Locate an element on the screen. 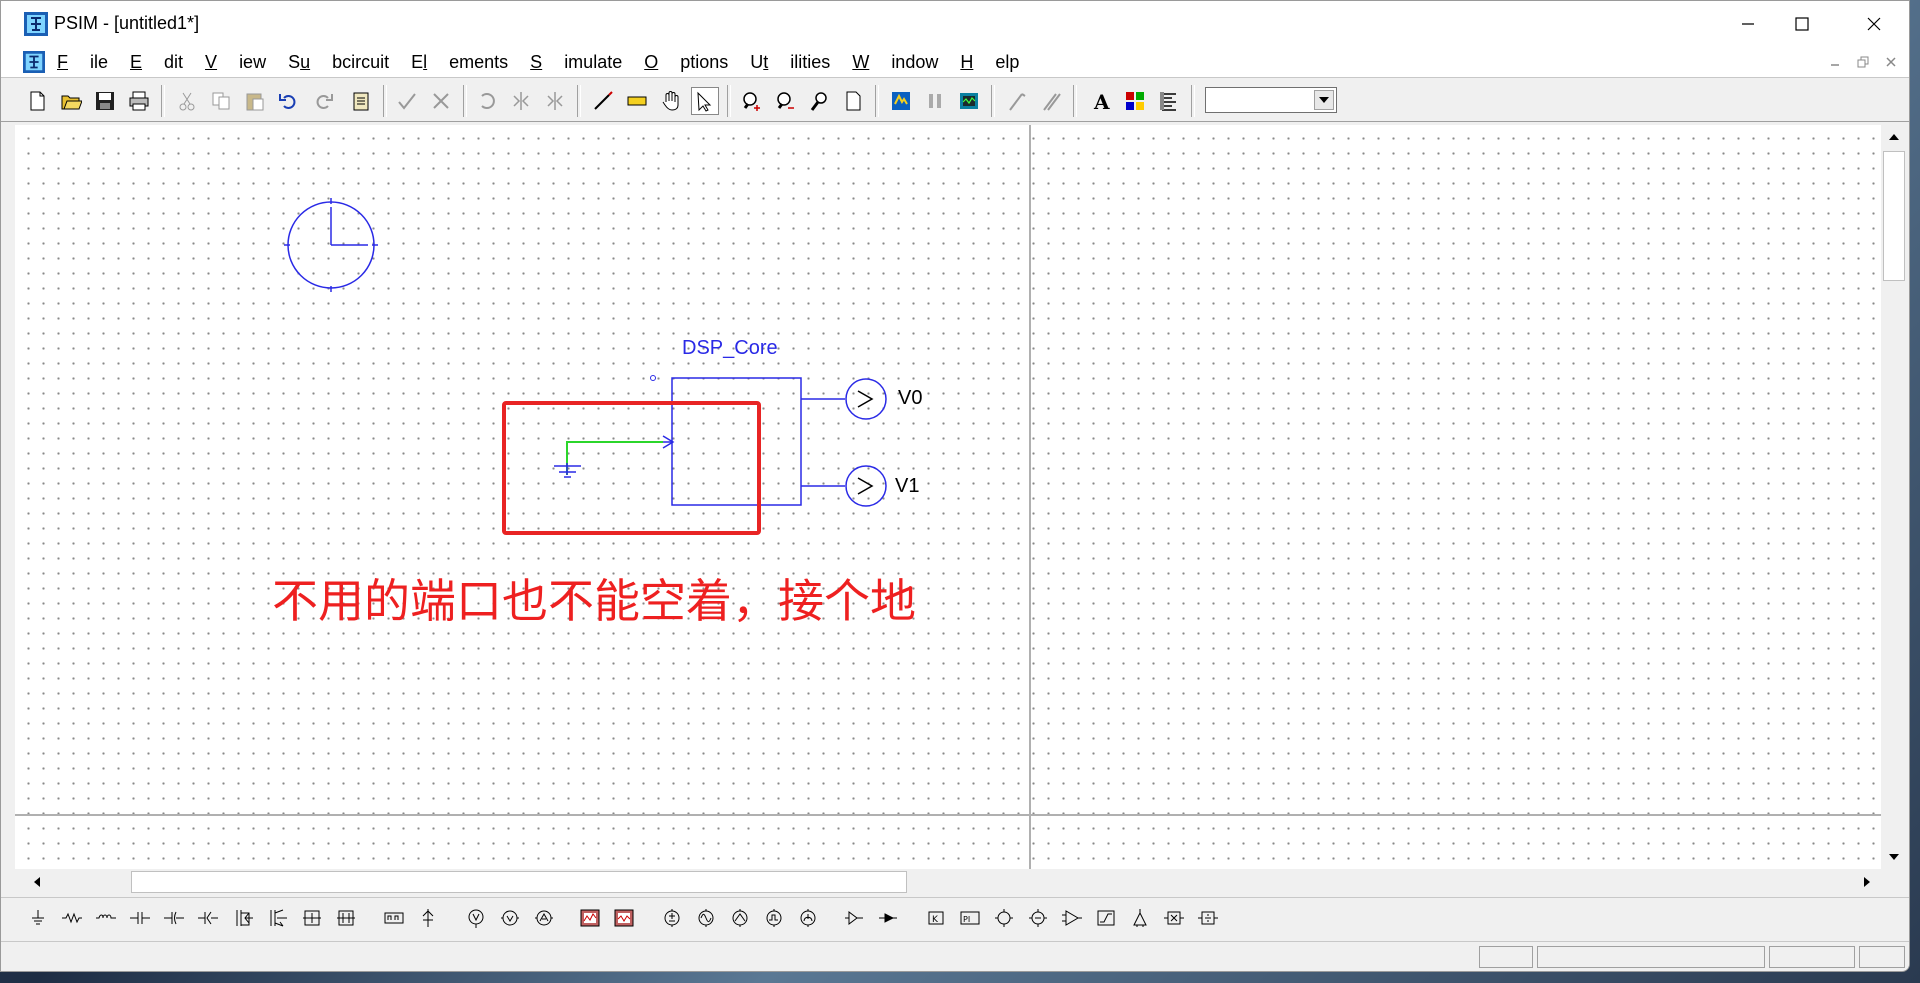  window-title: PSIM - [untitled1*] is located at coordinates (127, 23).